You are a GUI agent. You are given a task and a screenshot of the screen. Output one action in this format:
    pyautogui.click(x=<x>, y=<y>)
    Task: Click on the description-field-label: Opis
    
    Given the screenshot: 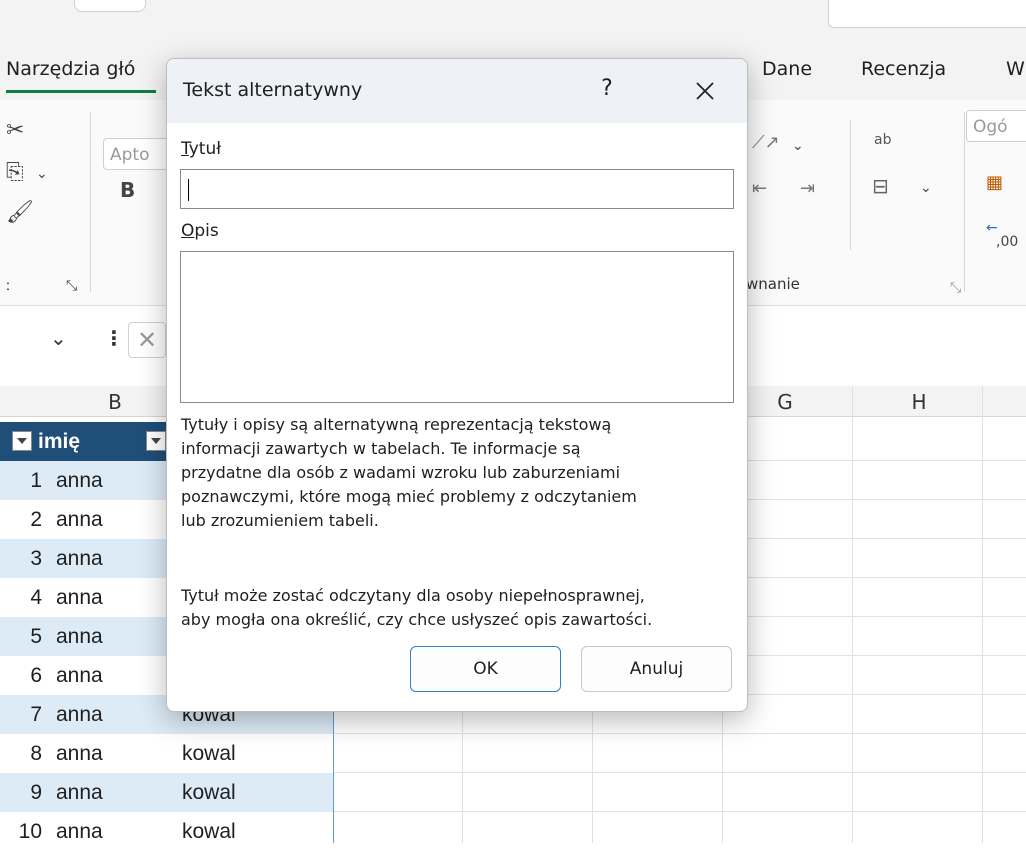 What is the action you would take?
    pyautogui.click(x=200, y=231)
    